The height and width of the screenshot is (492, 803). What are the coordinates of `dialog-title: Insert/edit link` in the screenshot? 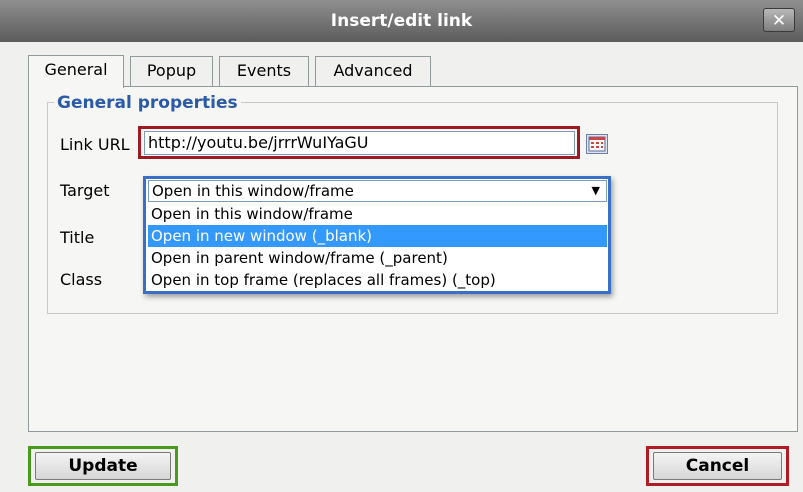 It's located at (401, 21).